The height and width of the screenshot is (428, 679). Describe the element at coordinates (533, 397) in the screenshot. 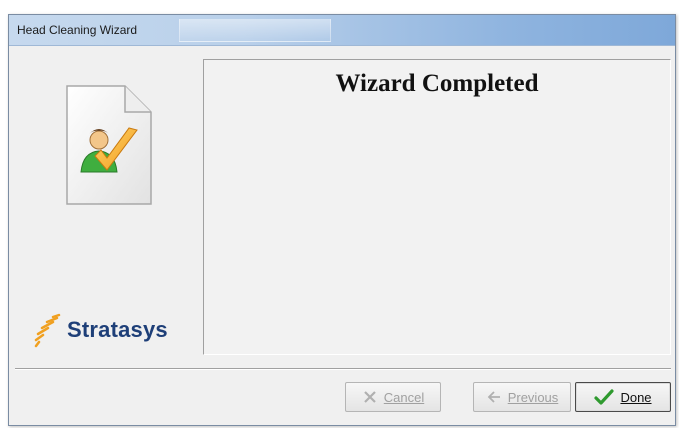

I see `previous-button-label: Previous` at that location.